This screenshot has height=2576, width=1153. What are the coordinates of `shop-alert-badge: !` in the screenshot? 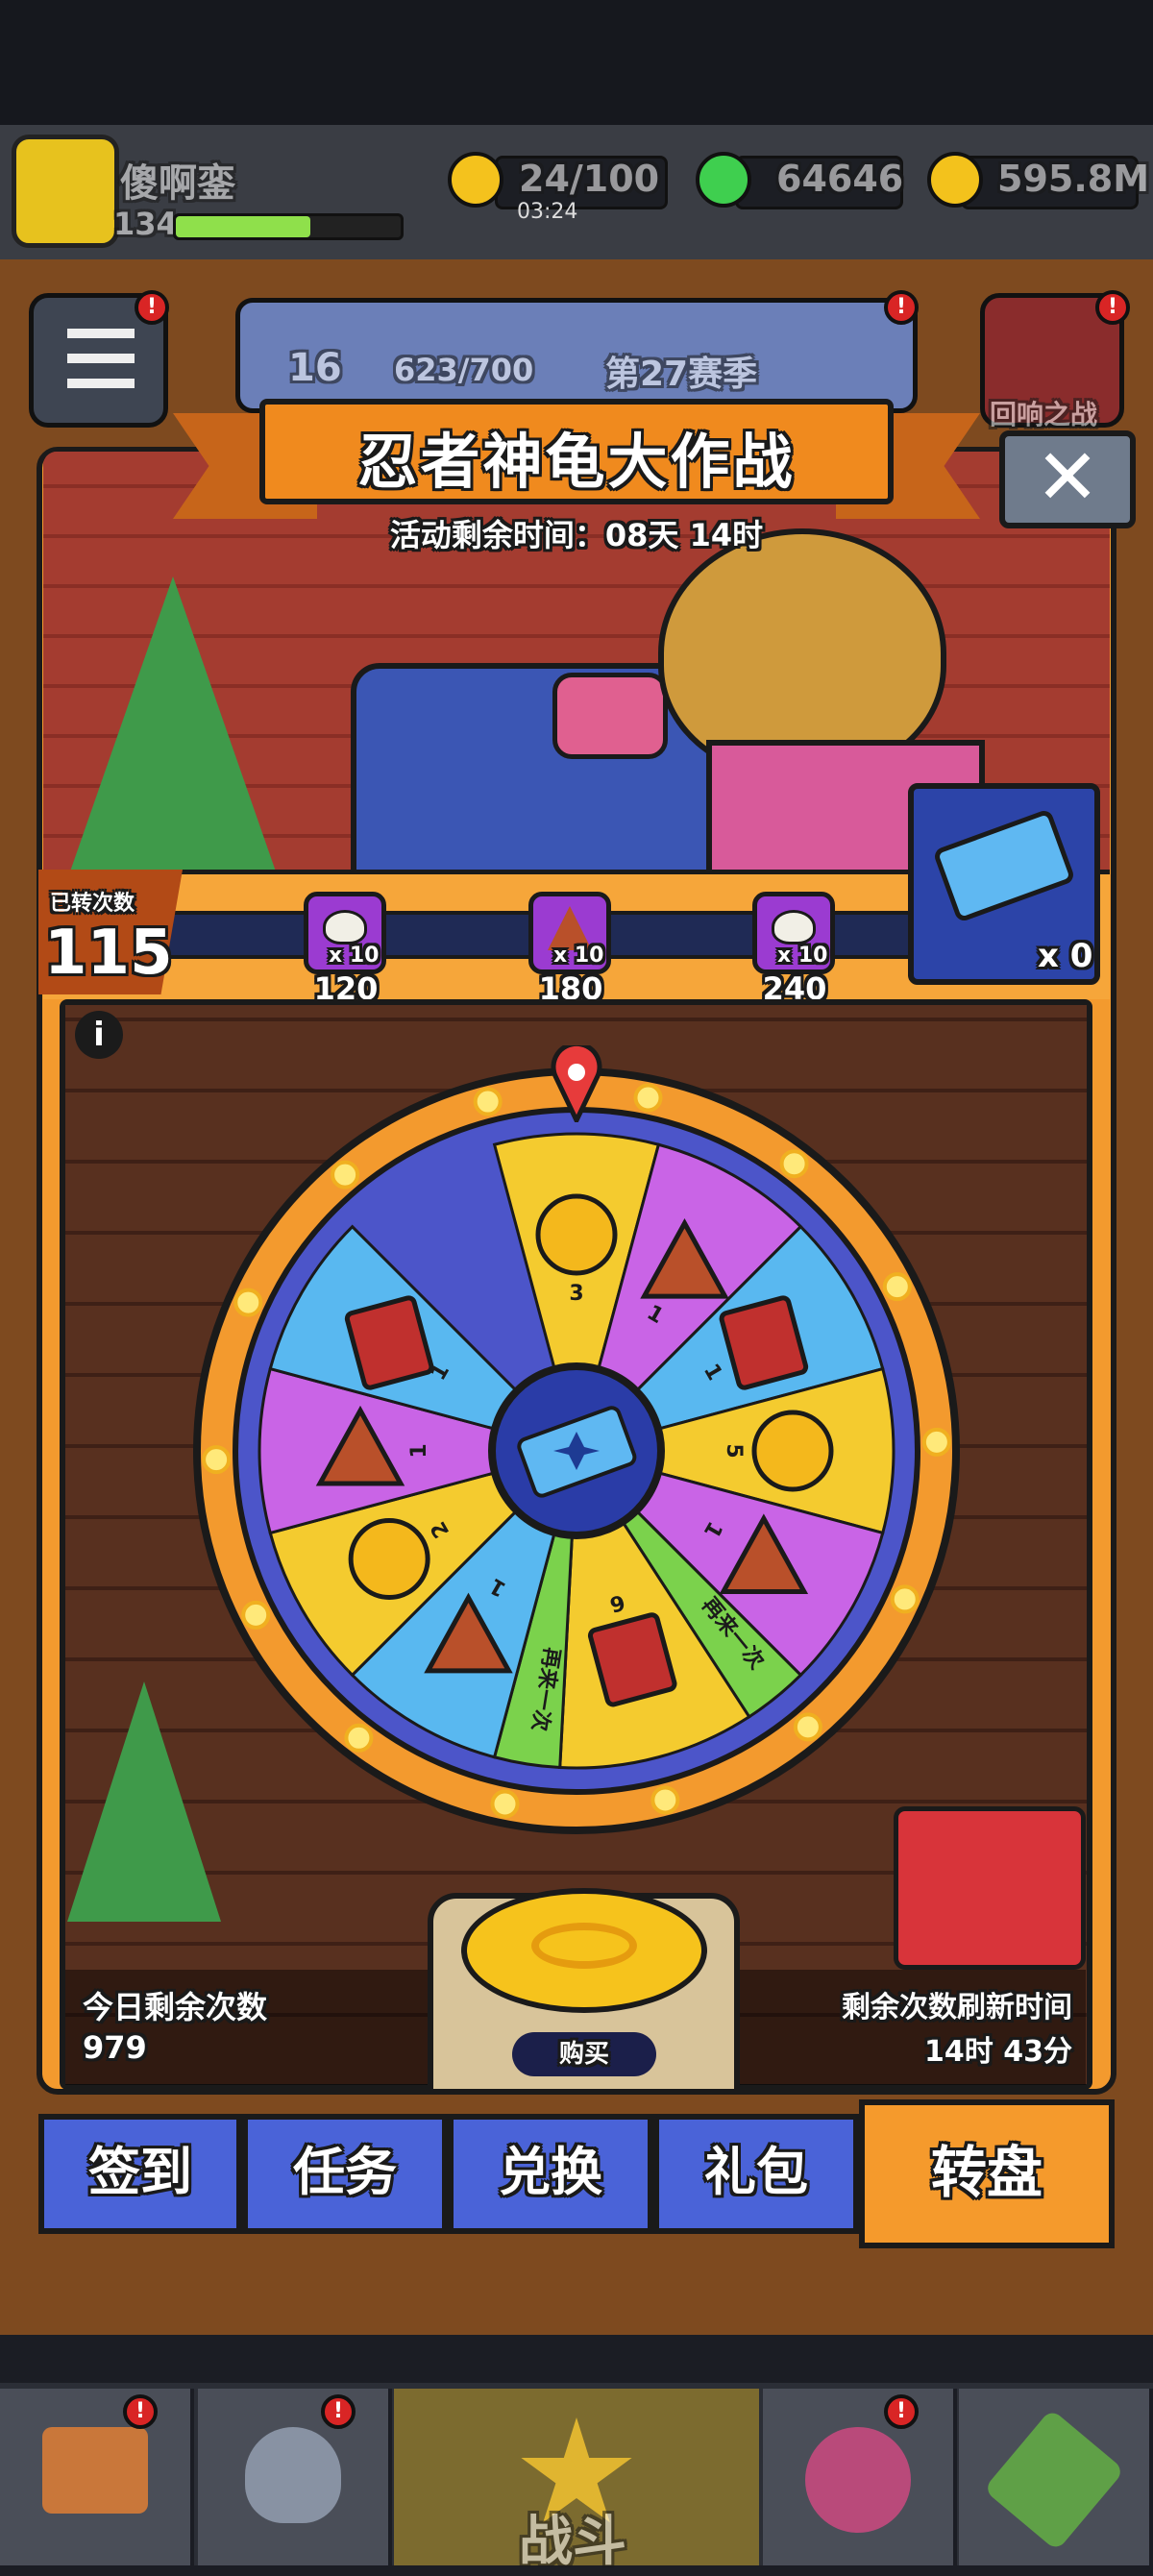 It's located at (141, 2411).